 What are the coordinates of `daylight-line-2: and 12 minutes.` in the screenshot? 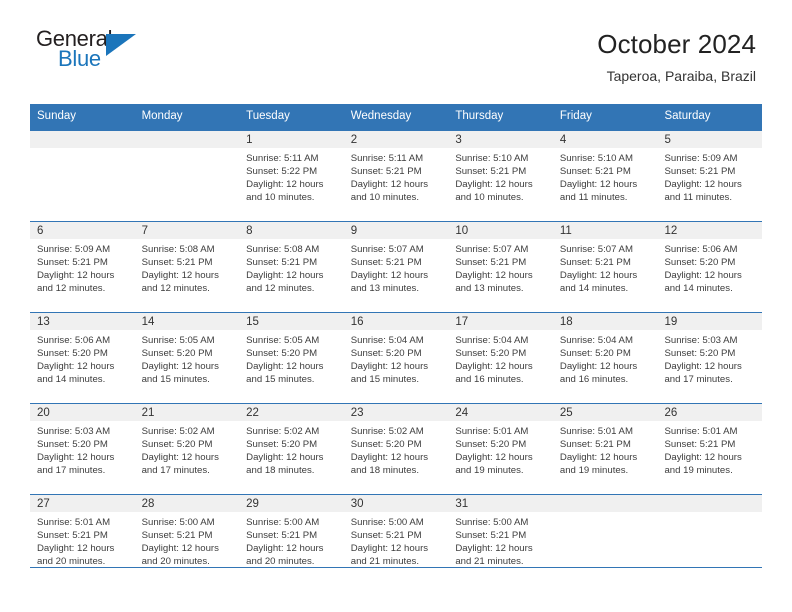 It's located at (280, 289).